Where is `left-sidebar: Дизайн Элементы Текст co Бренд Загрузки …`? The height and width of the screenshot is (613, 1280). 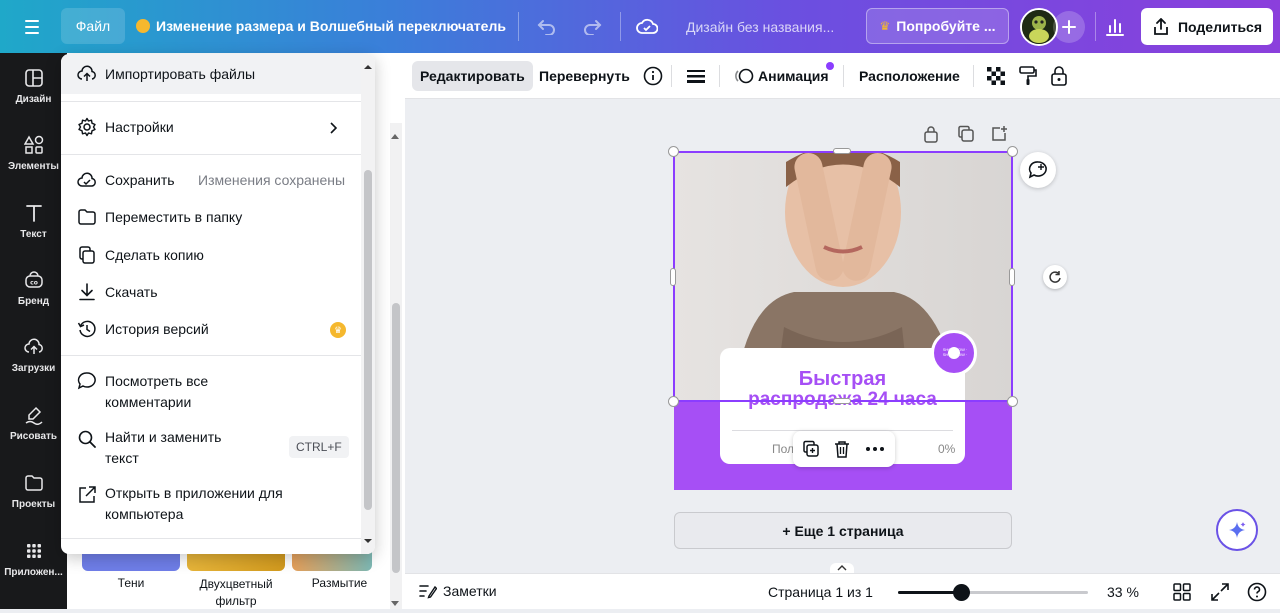
left-sidebar: Дизайн Элементы Текст co Бренд Загрузки … is located at coordinates (33, 331).